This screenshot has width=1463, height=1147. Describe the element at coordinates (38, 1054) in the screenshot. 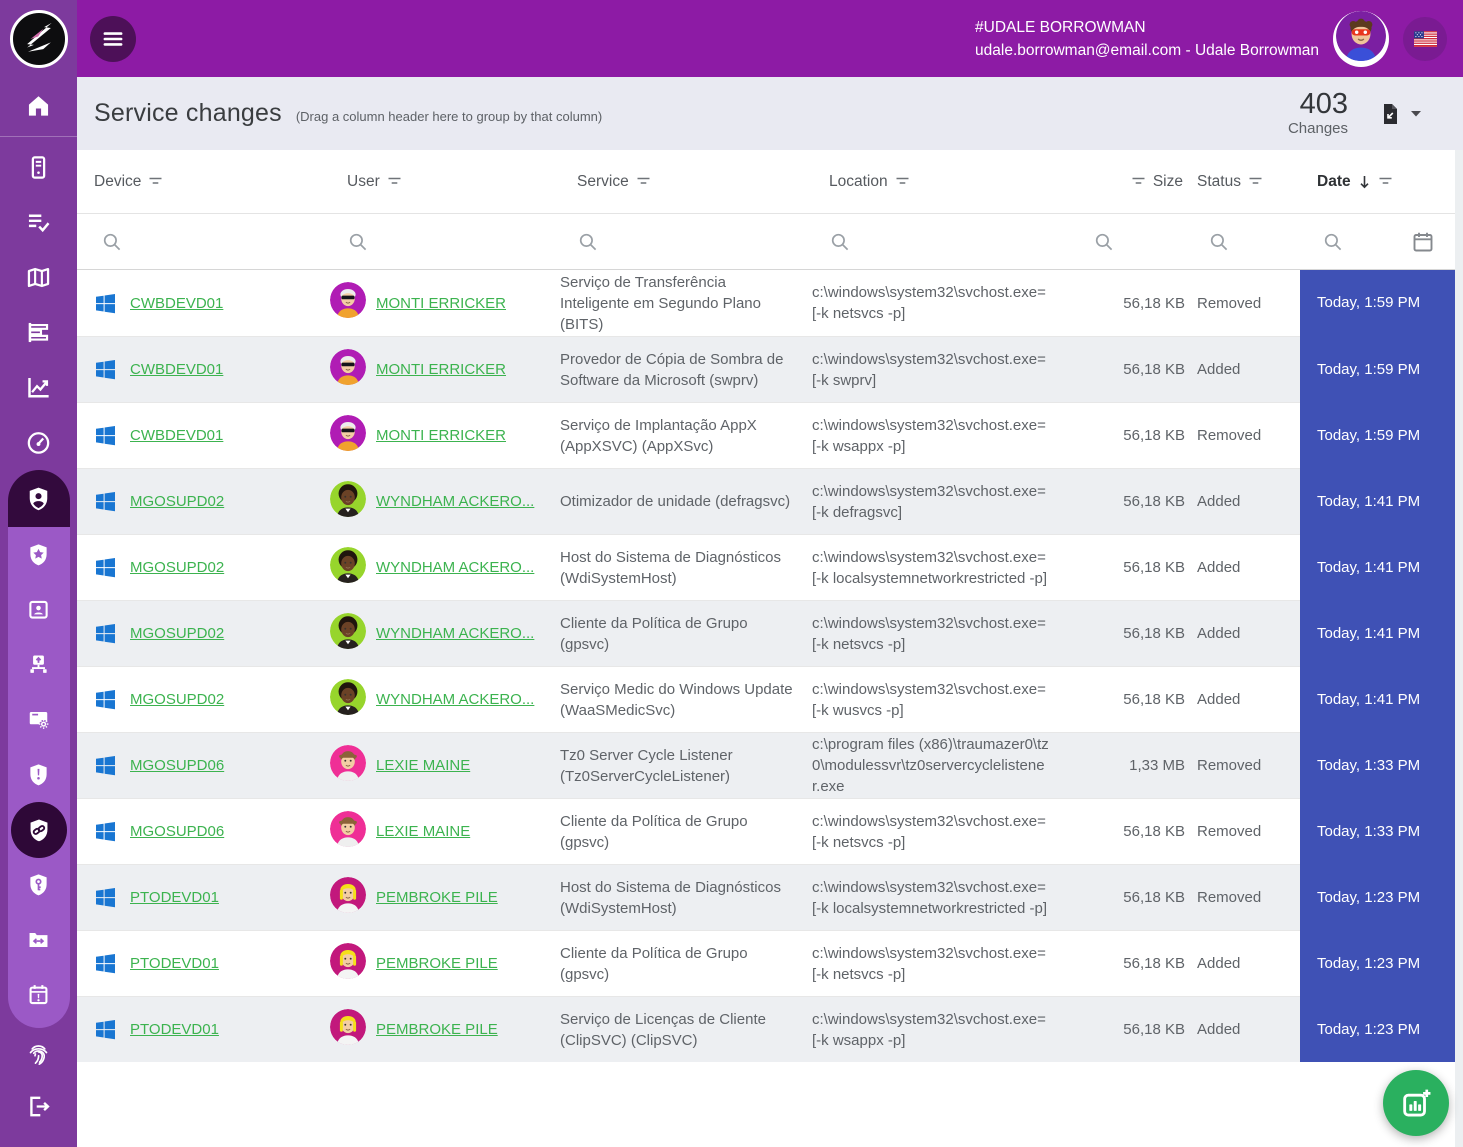

I see `sidebar-item-fingerprint` at that location.